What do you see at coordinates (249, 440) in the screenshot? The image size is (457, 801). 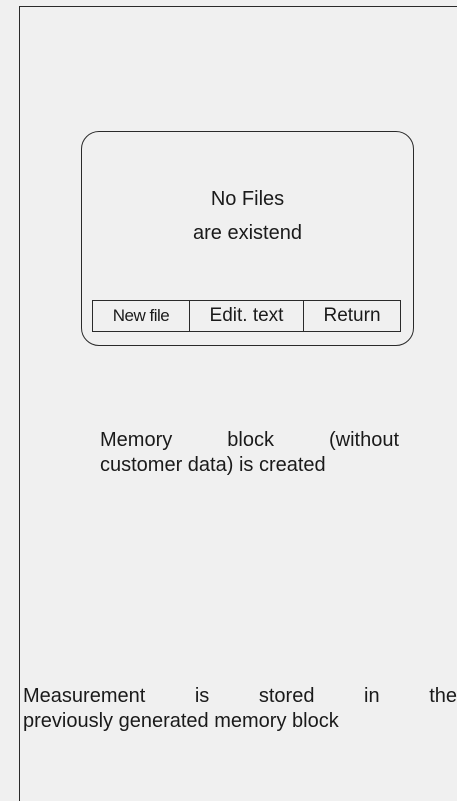 I see `memory-block-note-line1: Memory block (without` at bounding box center [249, 440].